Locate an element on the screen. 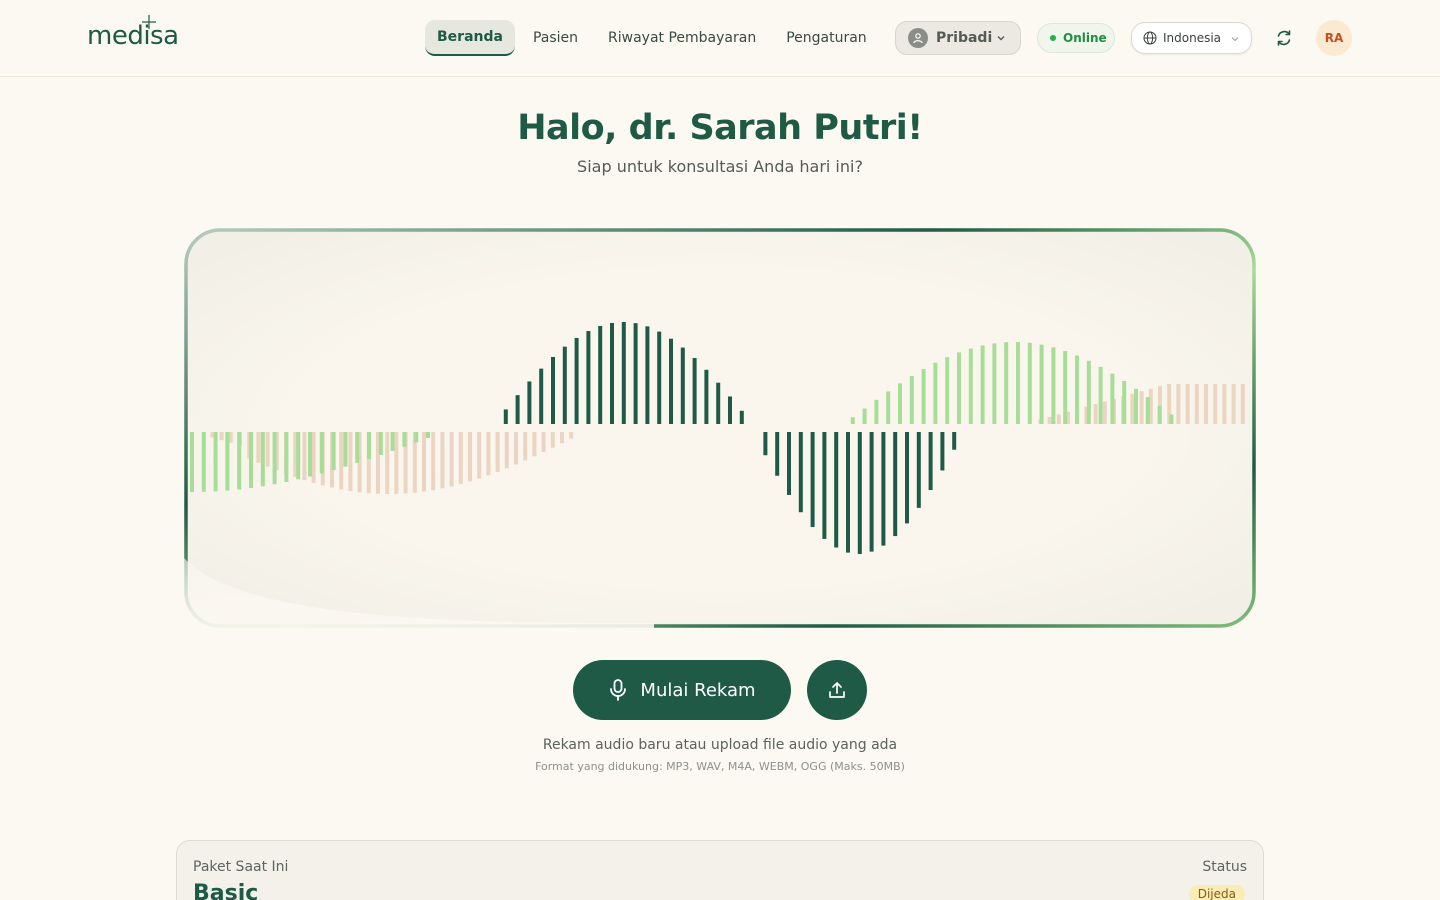  user-avatar: RA is located at coordinates (1334, 38).